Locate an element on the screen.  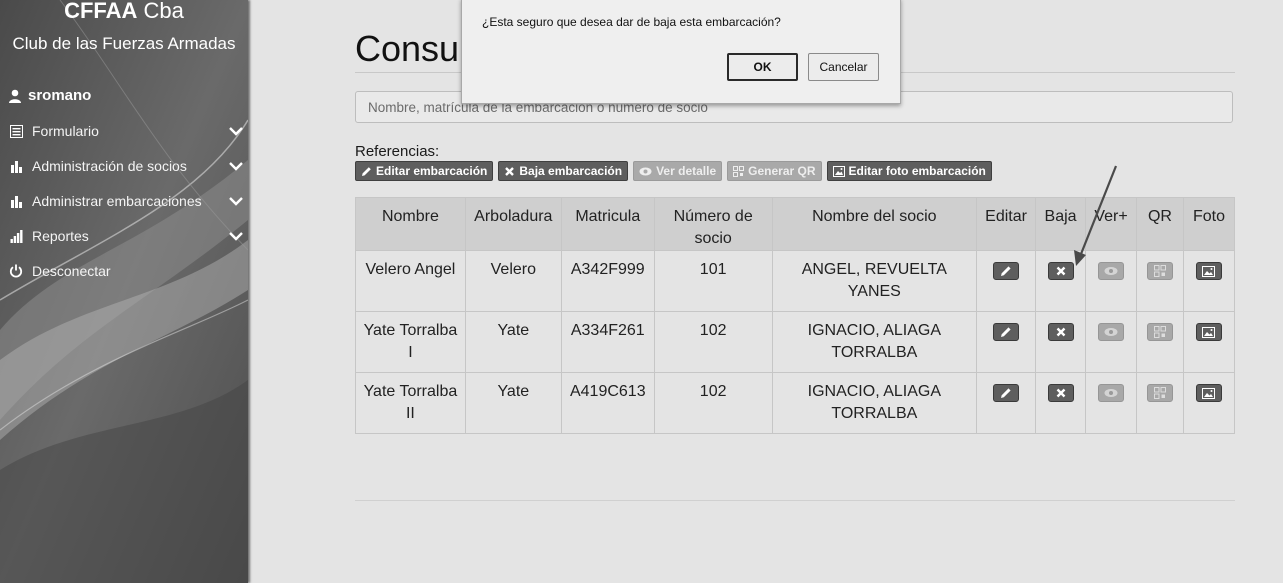
nav-item-reportes: Reportes is located at coordinates (126, 236).